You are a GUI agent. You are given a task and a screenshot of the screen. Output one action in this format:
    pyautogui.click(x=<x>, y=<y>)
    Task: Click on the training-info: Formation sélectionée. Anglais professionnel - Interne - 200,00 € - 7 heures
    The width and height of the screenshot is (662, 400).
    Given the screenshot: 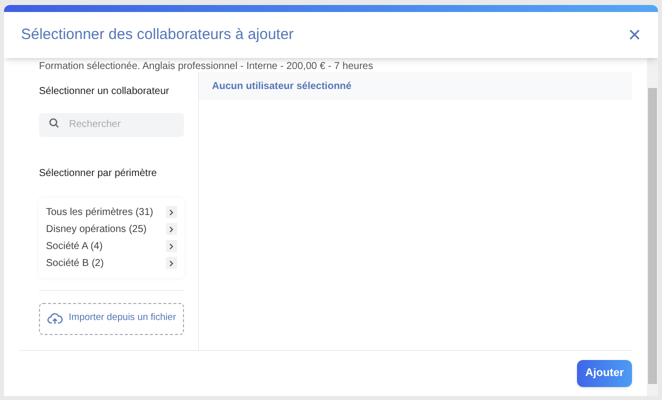 What is the action you would take?
    pyautogui.click(x=206, y=66)
    